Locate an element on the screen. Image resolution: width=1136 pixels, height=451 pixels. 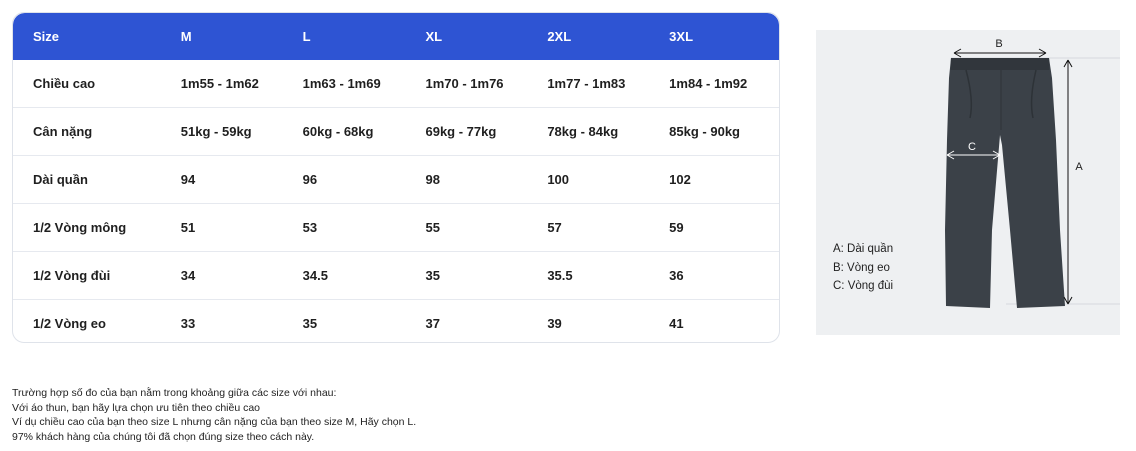
table-cell: 96 is located at coordinates (310, 179).